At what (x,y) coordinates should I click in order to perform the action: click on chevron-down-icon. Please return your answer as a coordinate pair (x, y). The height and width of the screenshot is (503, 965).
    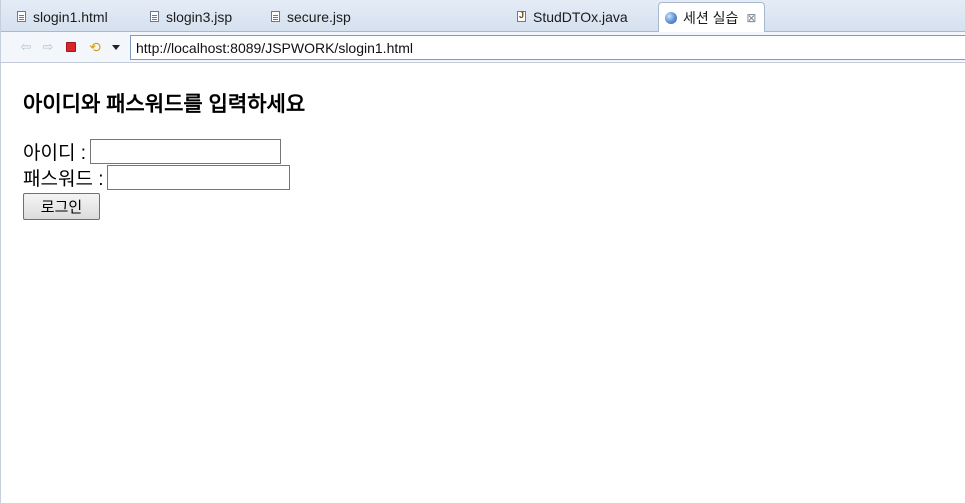
    Looking at the image, I should click on (116, 47).